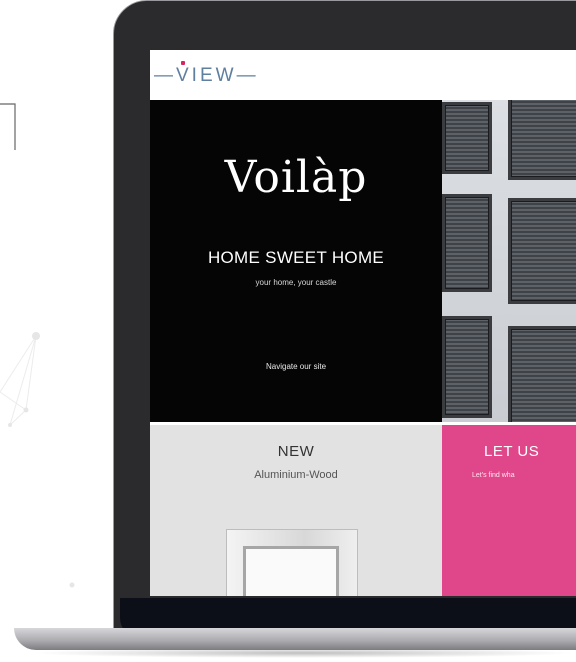 The height and width of the screenshot is (662, 576). I want to click on hero-title: HOME SWEET HOME, so click(296, 257).